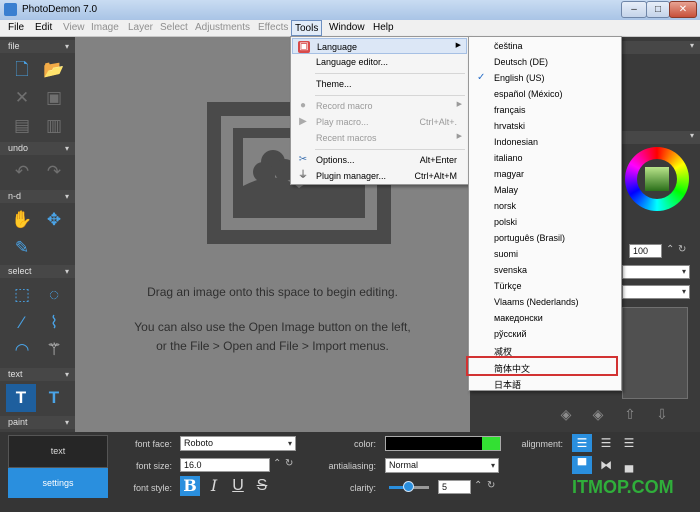 The height and width of the screenshot is (512, 700). Describe the element at coordinates (408, 486) in the screenshot. I see `clarity-slider-thumb` at that location.